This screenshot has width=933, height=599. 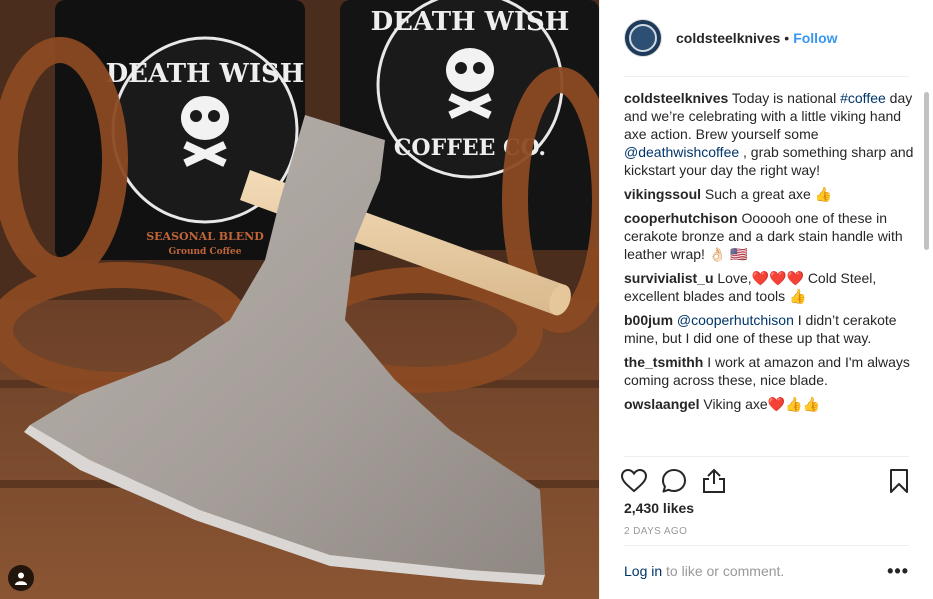 I want to click on post-date: 2 DAYS AGO, so click(x=655, y=531).